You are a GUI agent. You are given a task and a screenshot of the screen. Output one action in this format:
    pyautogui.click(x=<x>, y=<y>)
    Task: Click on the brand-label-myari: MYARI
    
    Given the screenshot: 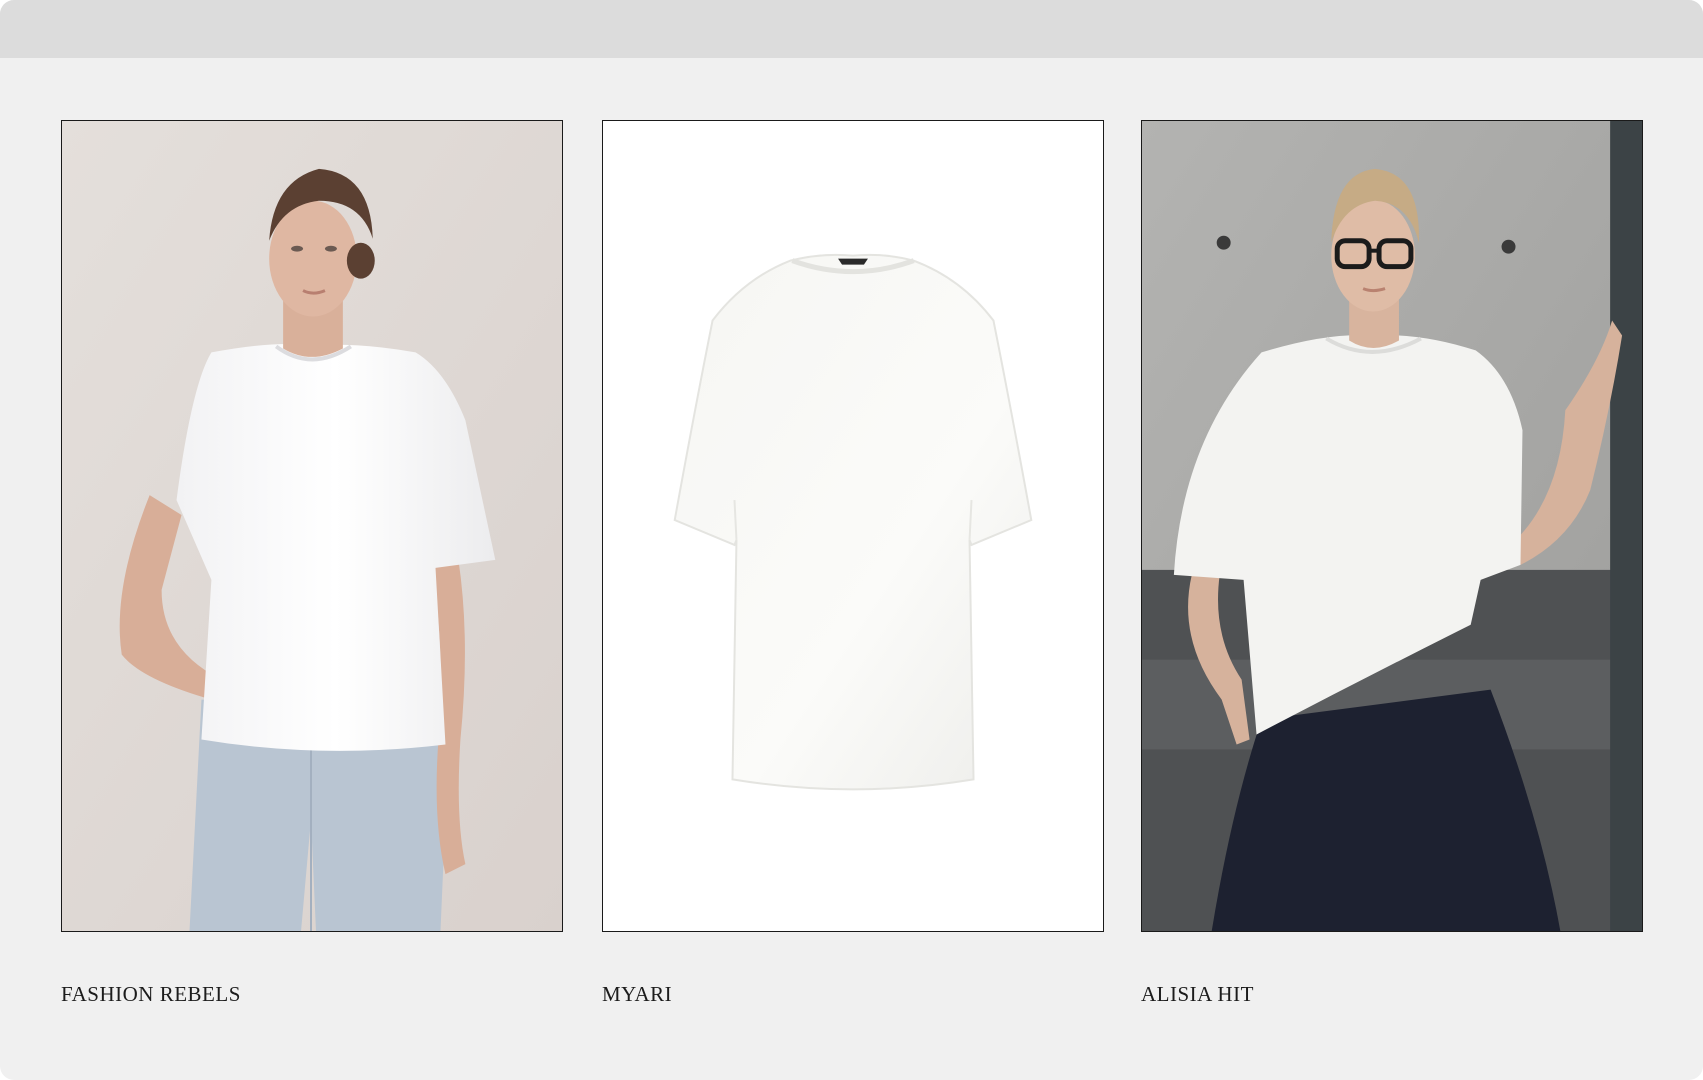 What is the action you would take?
    pyautogui.click(x=637, y=994)
    